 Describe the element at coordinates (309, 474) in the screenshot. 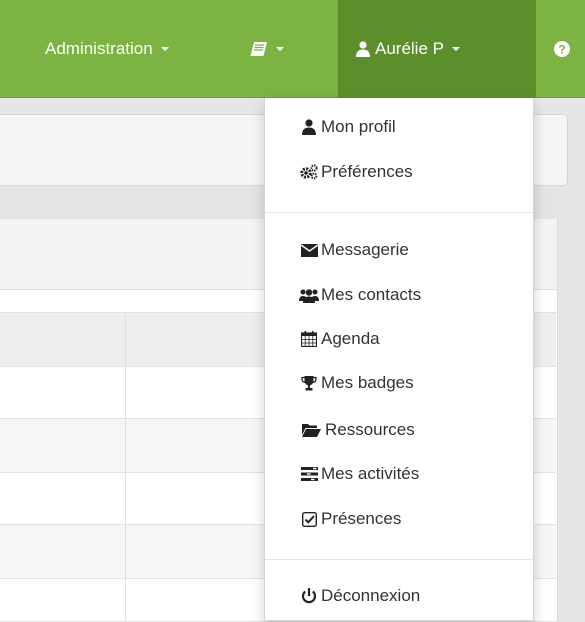

I see `tasks-icon` at that location.